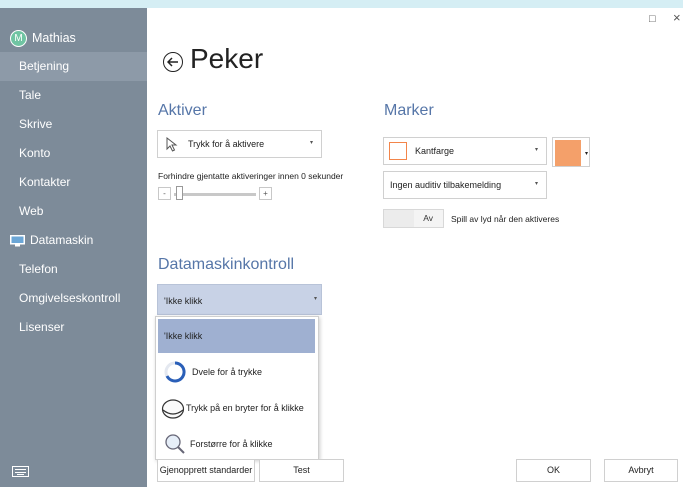 Image resolution: width=683 pixels, height=487 pixels. What do you see at coordinates (31, 211) in the screenshot?
I see `sidebar-item-label: Web` at bounding box center [31, 211].